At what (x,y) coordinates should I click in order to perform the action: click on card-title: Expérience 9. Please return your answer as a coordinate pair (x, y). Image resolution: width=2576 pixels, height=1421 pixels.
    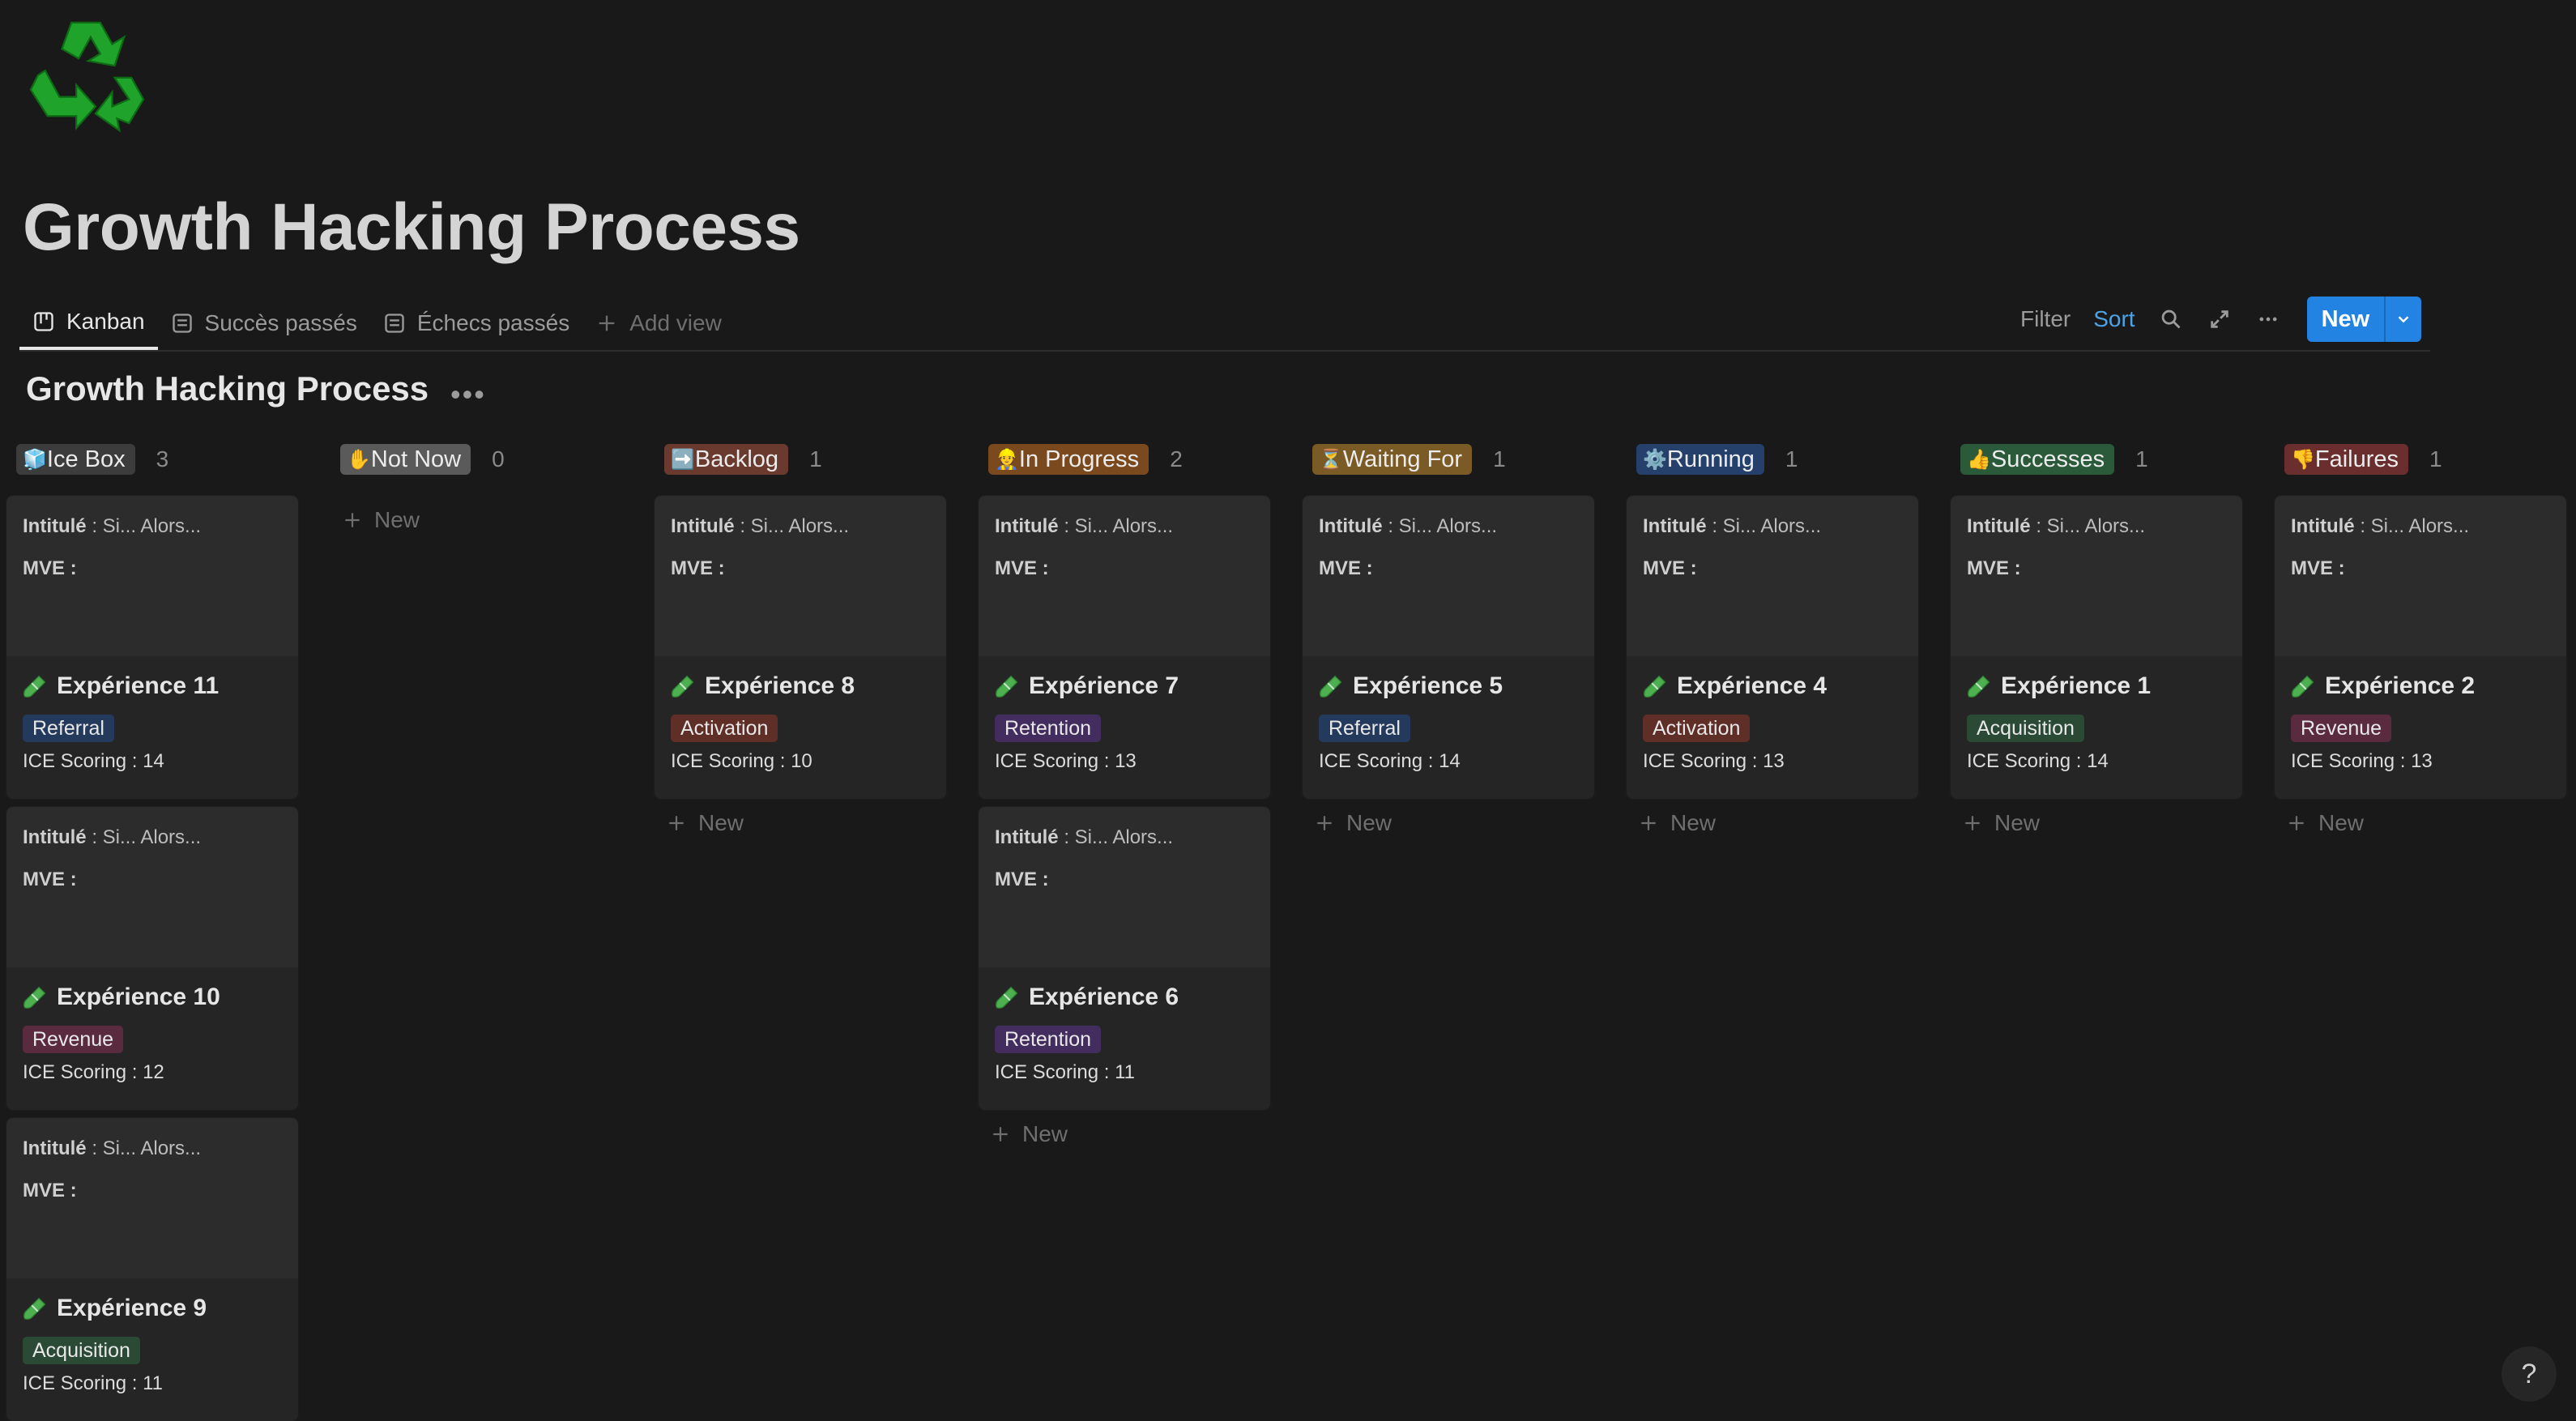
    Looking at the image, I should click on (153, 1308).